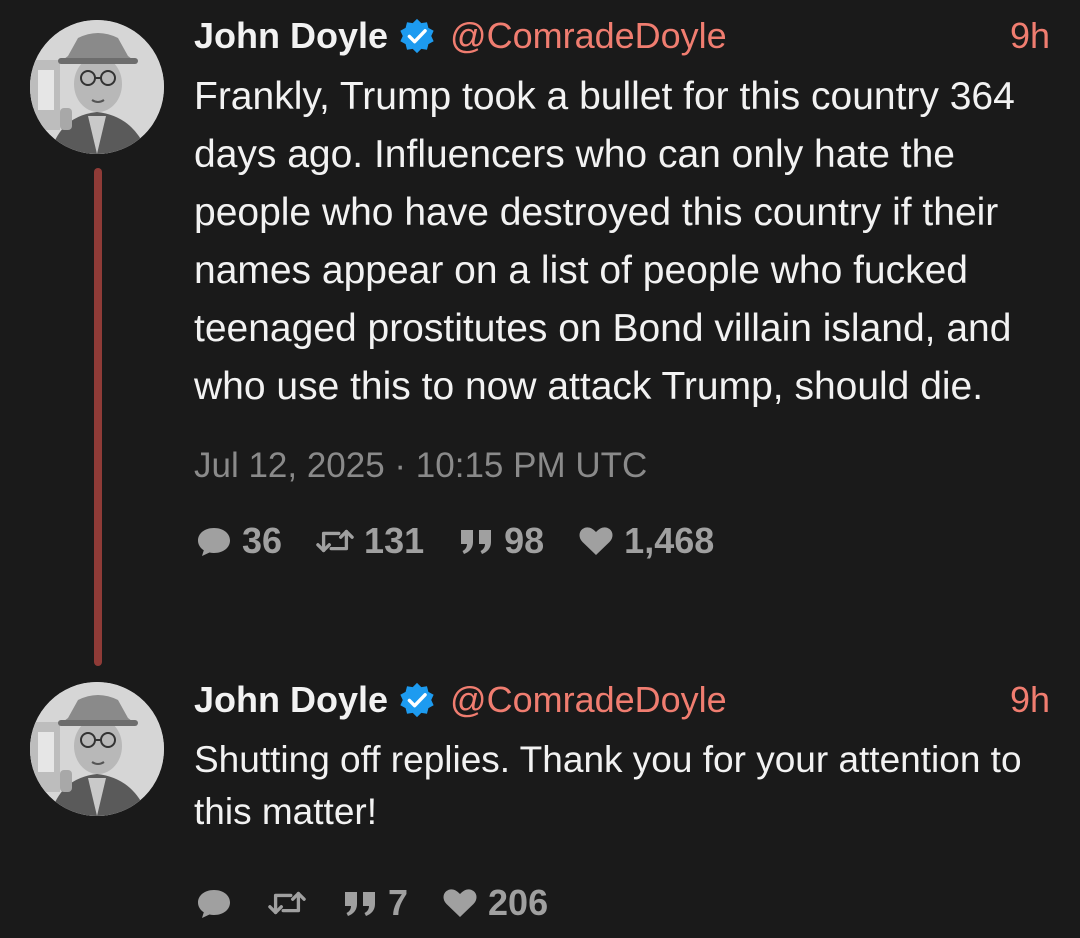  I want to click on like-button: 206, so click(494, 903).